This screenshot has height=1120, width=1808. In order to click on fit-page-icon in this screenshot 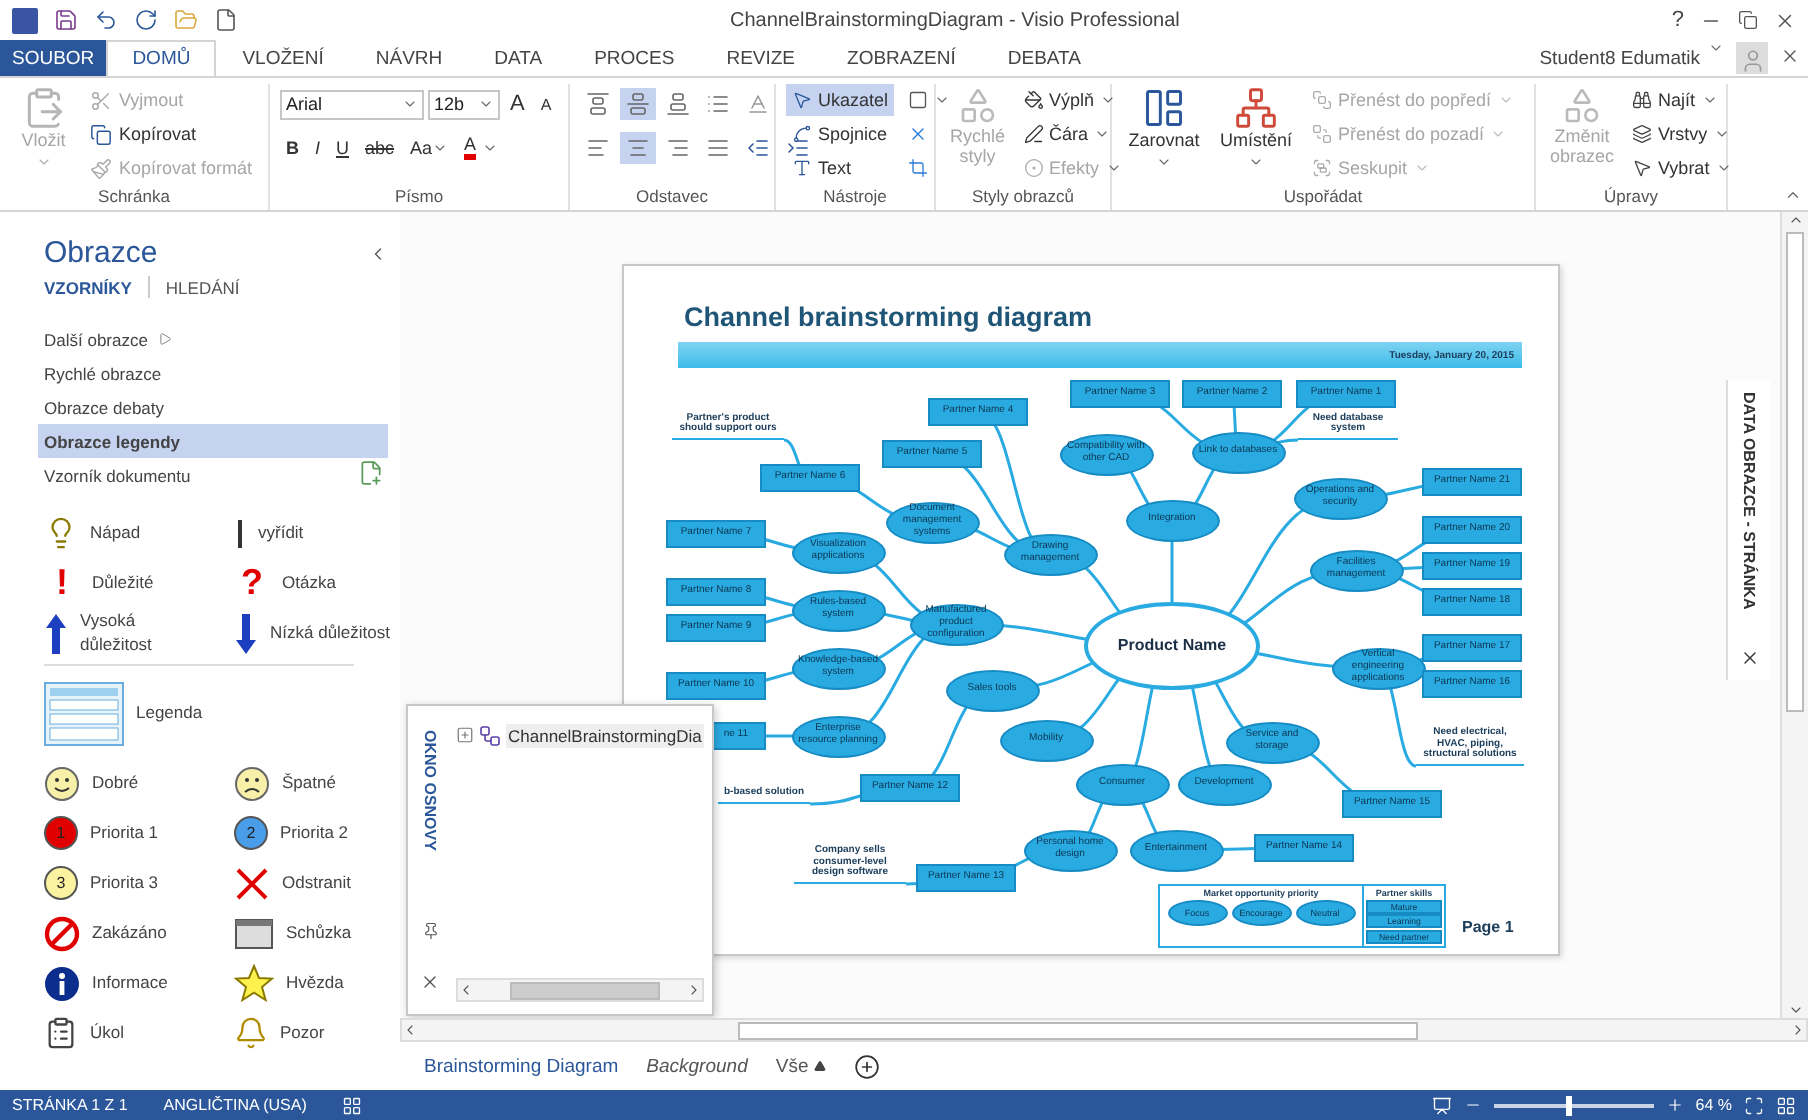, I will do `click(1754, 1105)`.